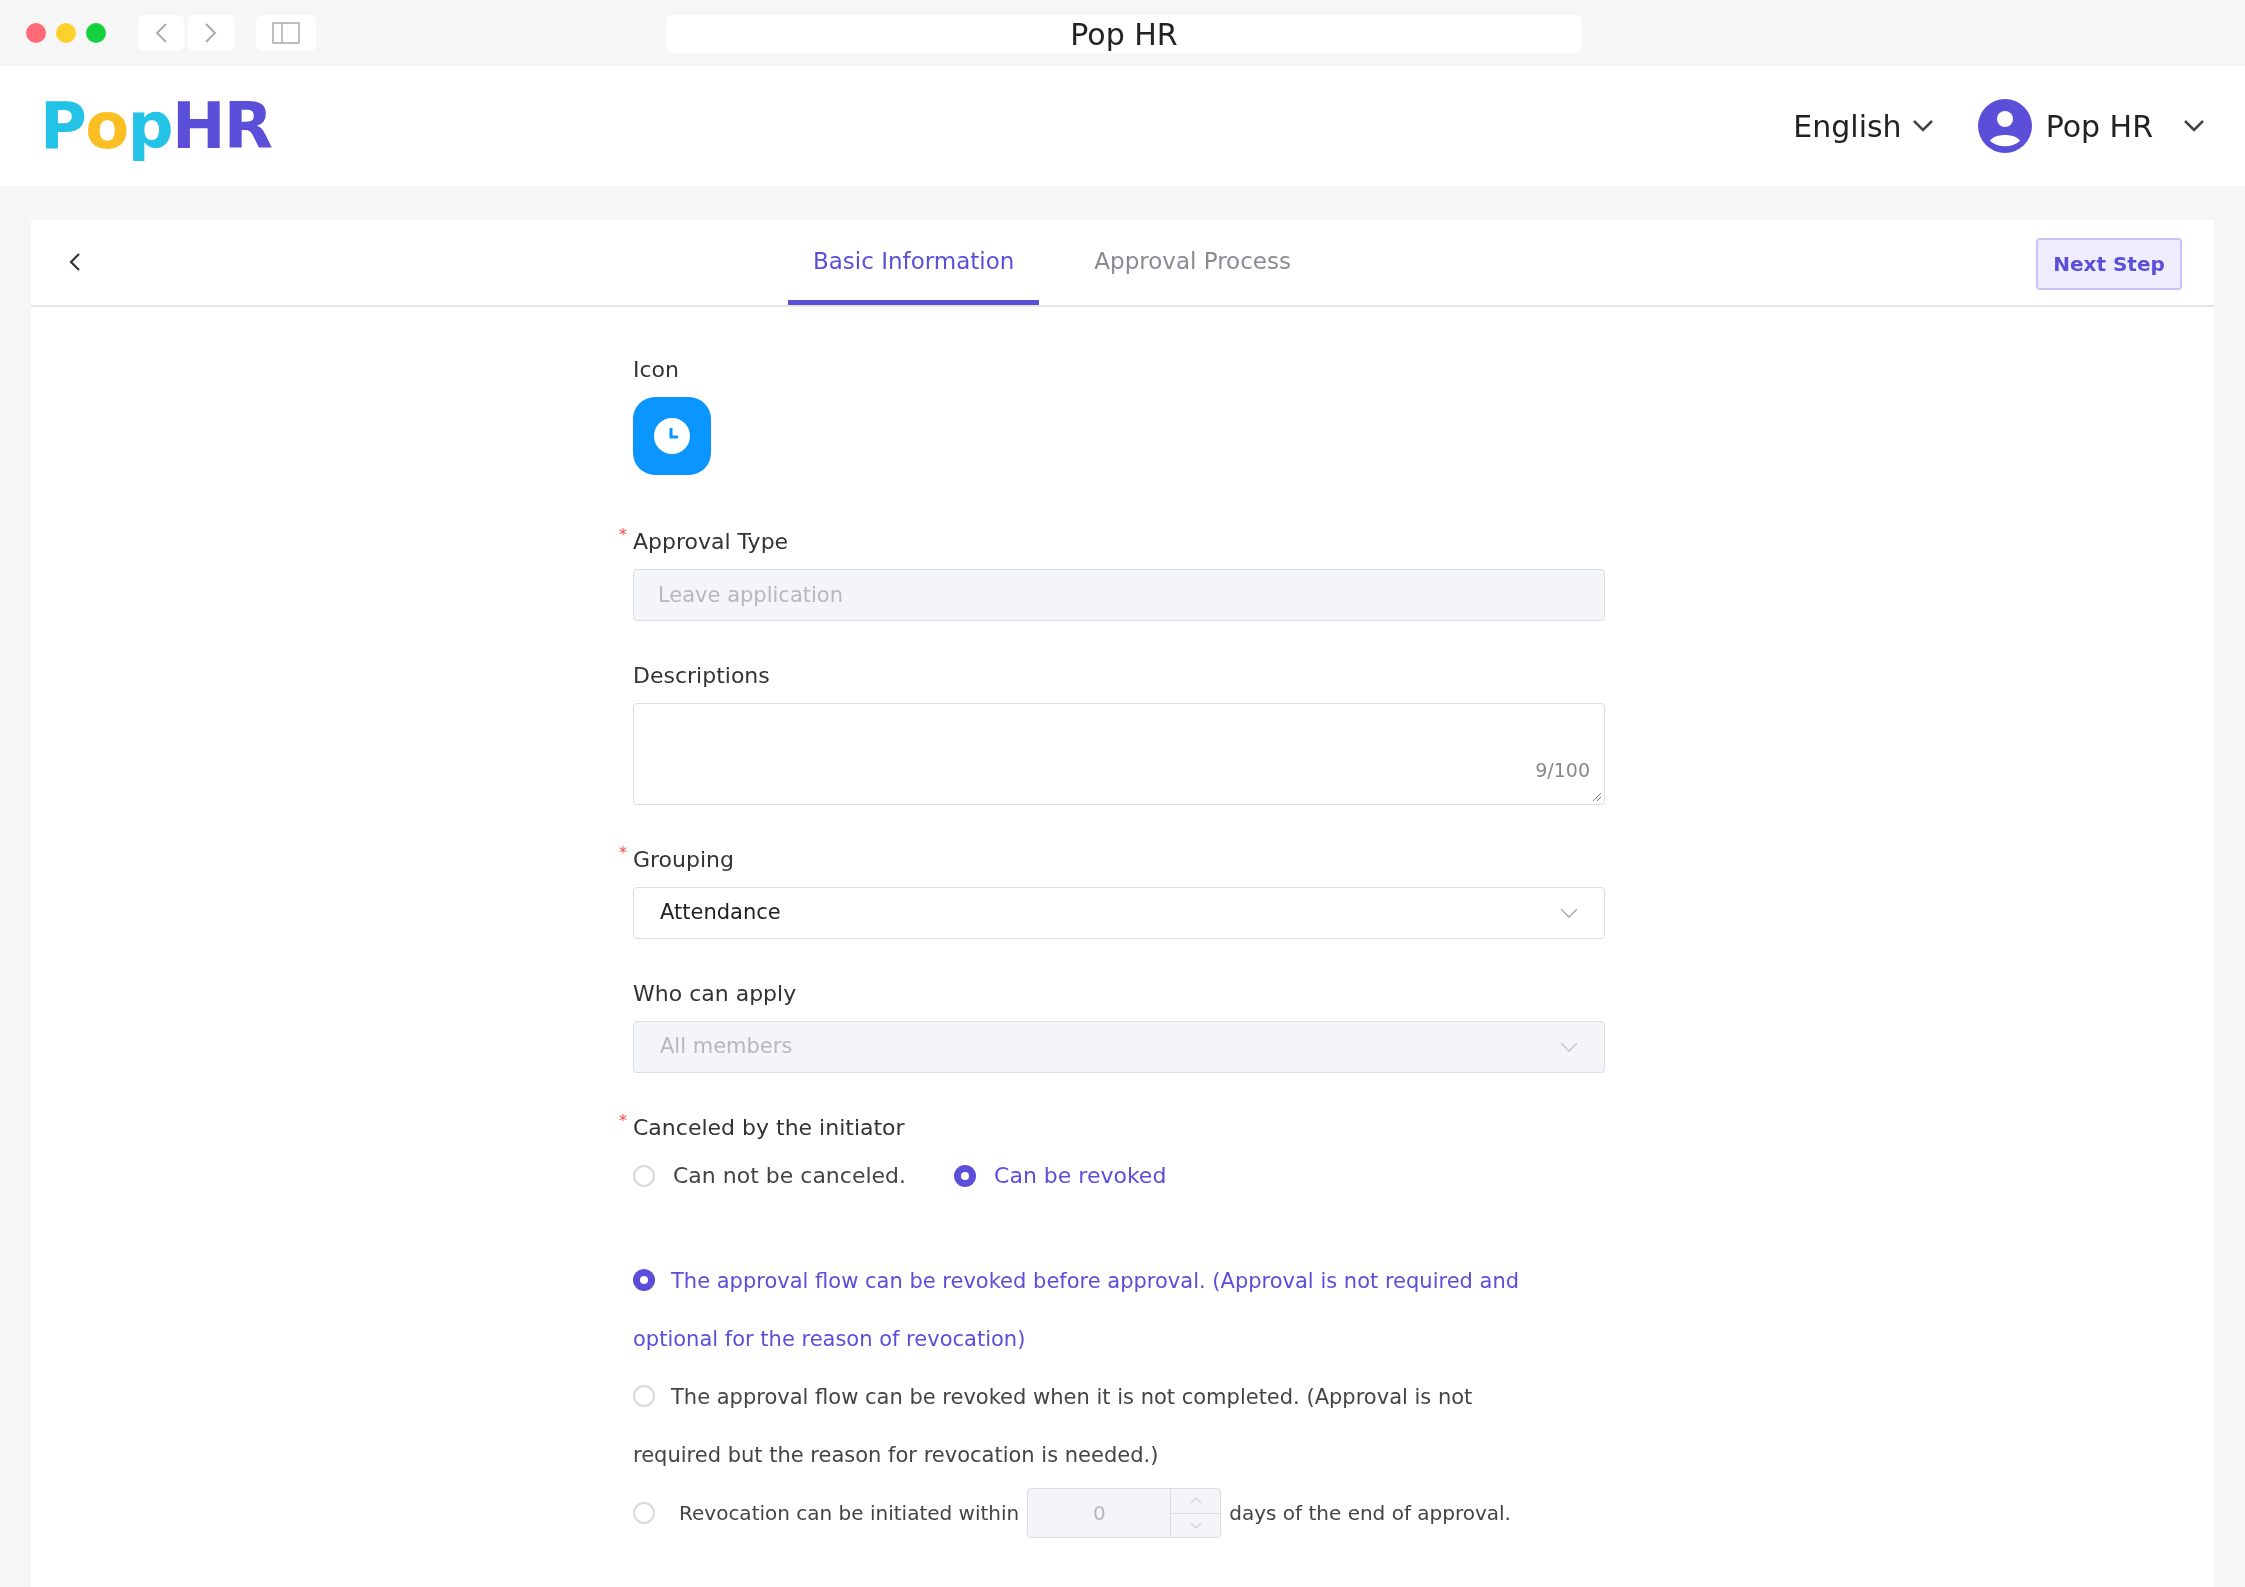 The height and width of the screenshot is (1587, 2245). Describe the element at coordinates (36, 33) in the screenshot. I see `close-window-button` at that location.